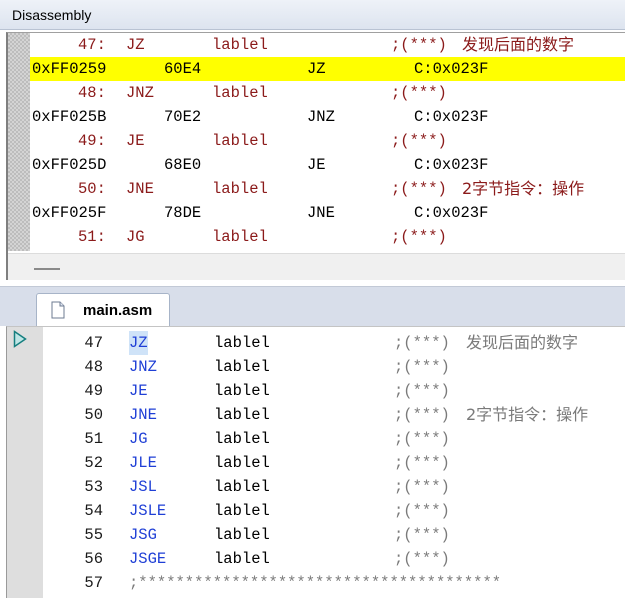 The image size is (625, 598). I want to click on instruction-keyword: JSL, so click(143, 487).